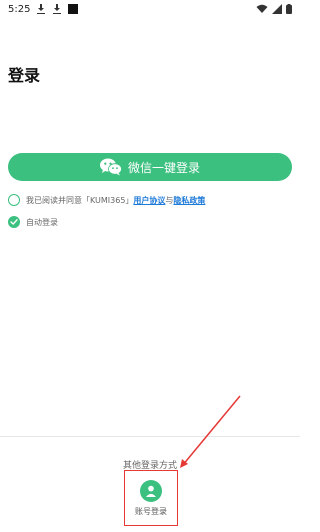  Describe the element at coordinates (42, 222) in the screenshot. I see `auto-login-label: 自动登录` at that location.